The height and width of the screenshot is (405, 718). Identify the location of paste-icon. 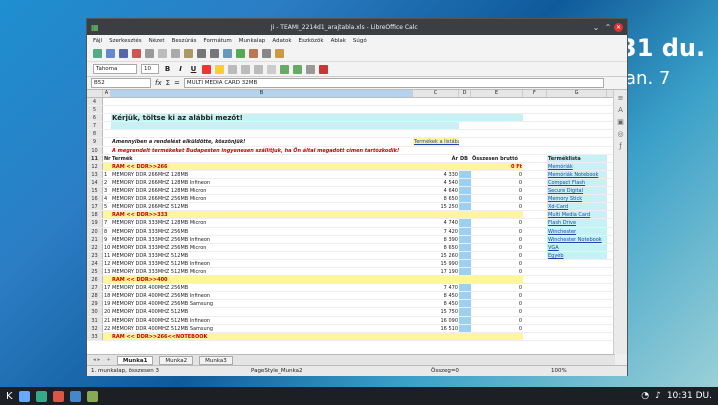
(188, 53).